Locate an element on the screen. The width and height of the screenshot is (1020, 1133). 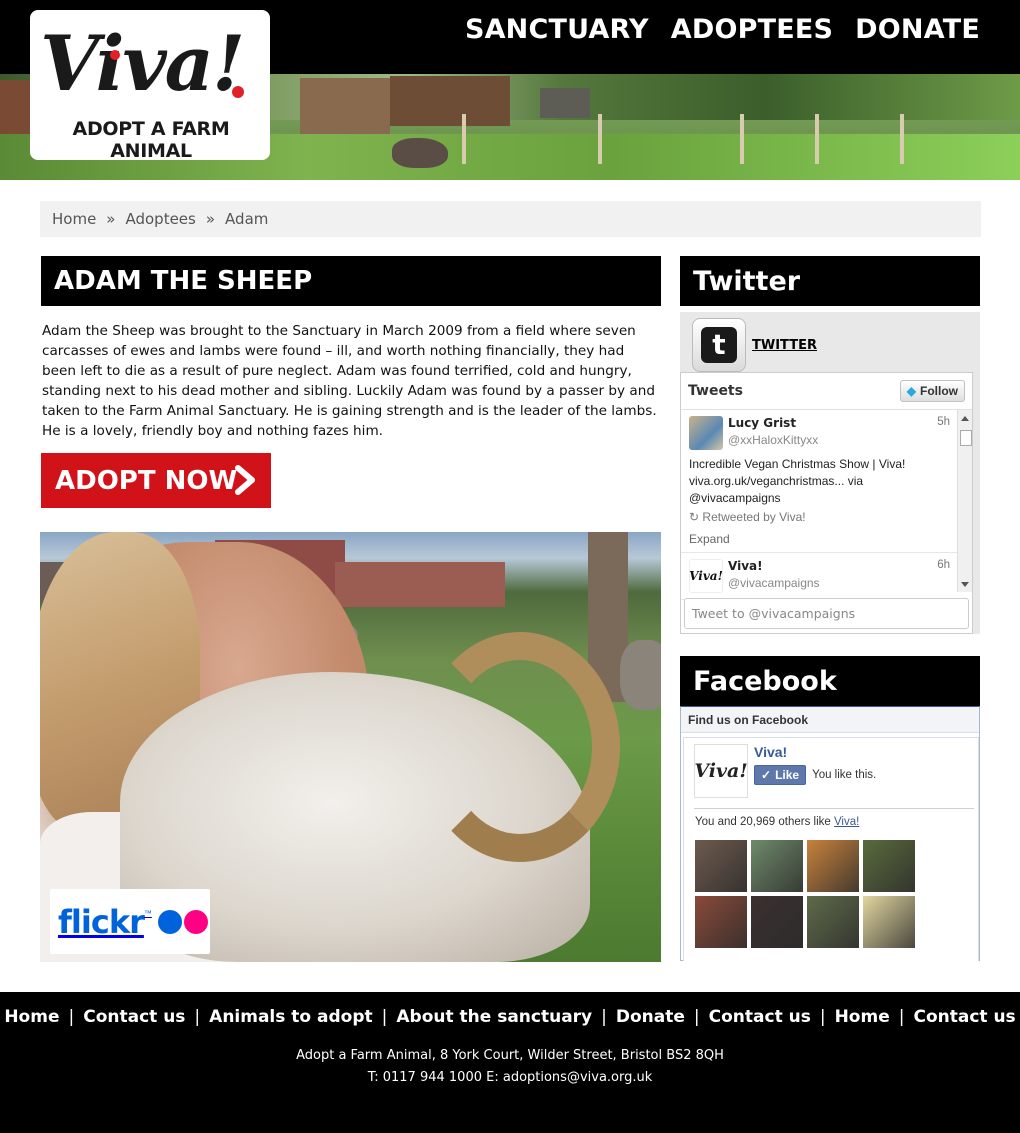
twitter-logo-icon: t is located at coordinates (719, 345).